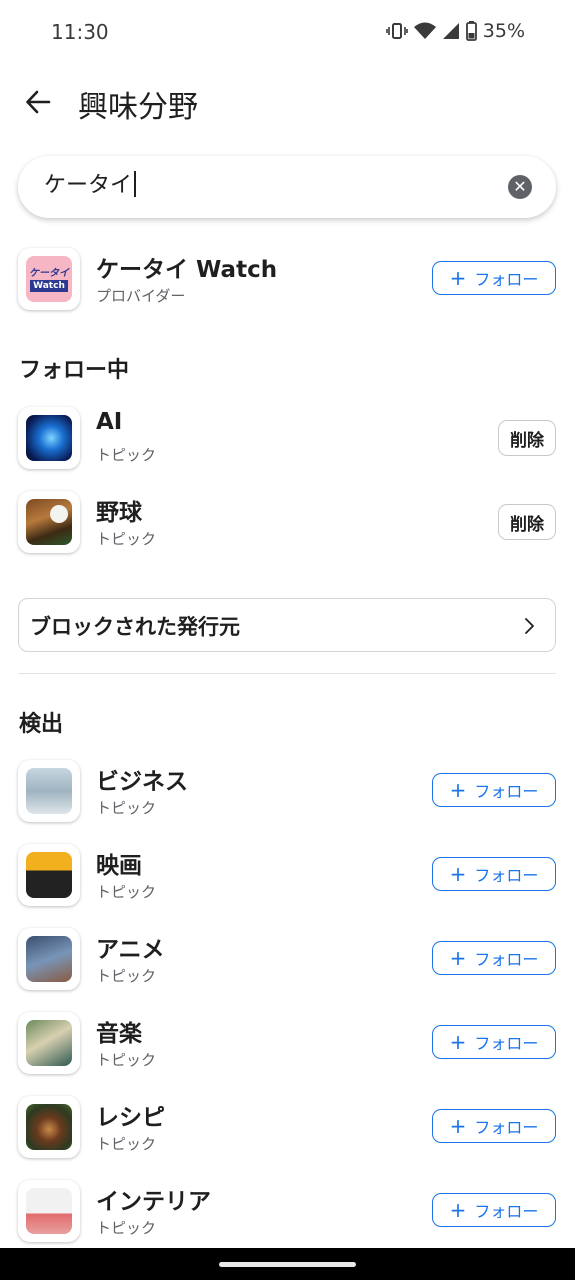 The height and width of the screenshot is (1280, 575). What do you see at coordinates (49, 791) in the screenshot?
I see `business-thumbnail` at bounding box center [49, 791].